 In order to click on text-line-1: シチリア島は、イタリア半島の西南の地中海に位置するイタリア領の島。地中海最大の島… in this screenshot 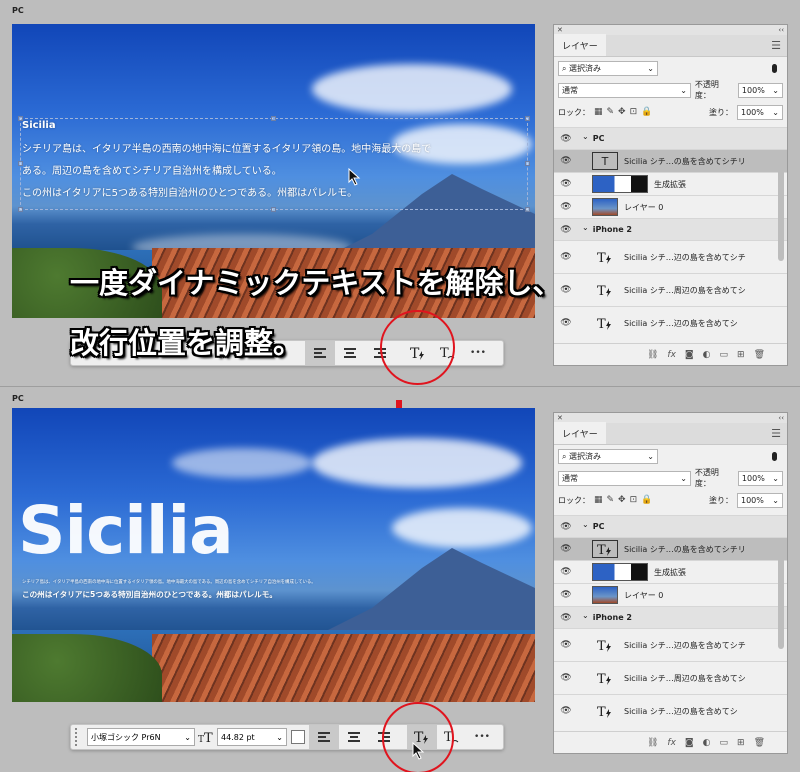, I will do `click(227, 149)`.